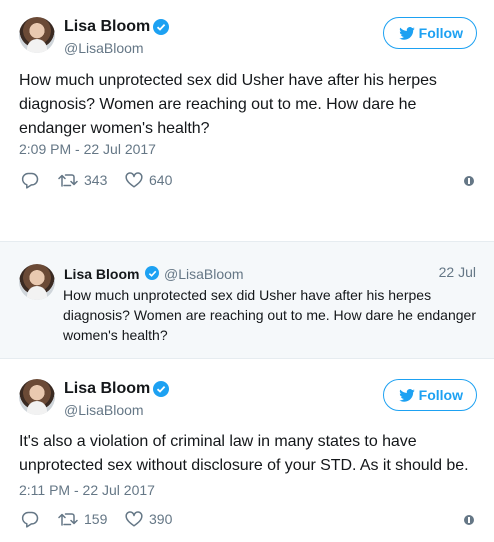 The width and height of the screenshot is (494, 542). Describe the element at coordinates (96, 519) in the screenshot. I see `retweet-count: 159` at that location.